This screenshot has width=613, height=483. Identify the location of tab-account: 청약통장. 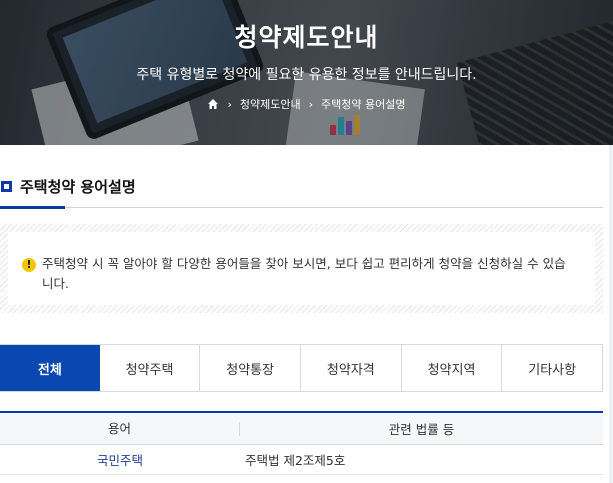
(251, 368).